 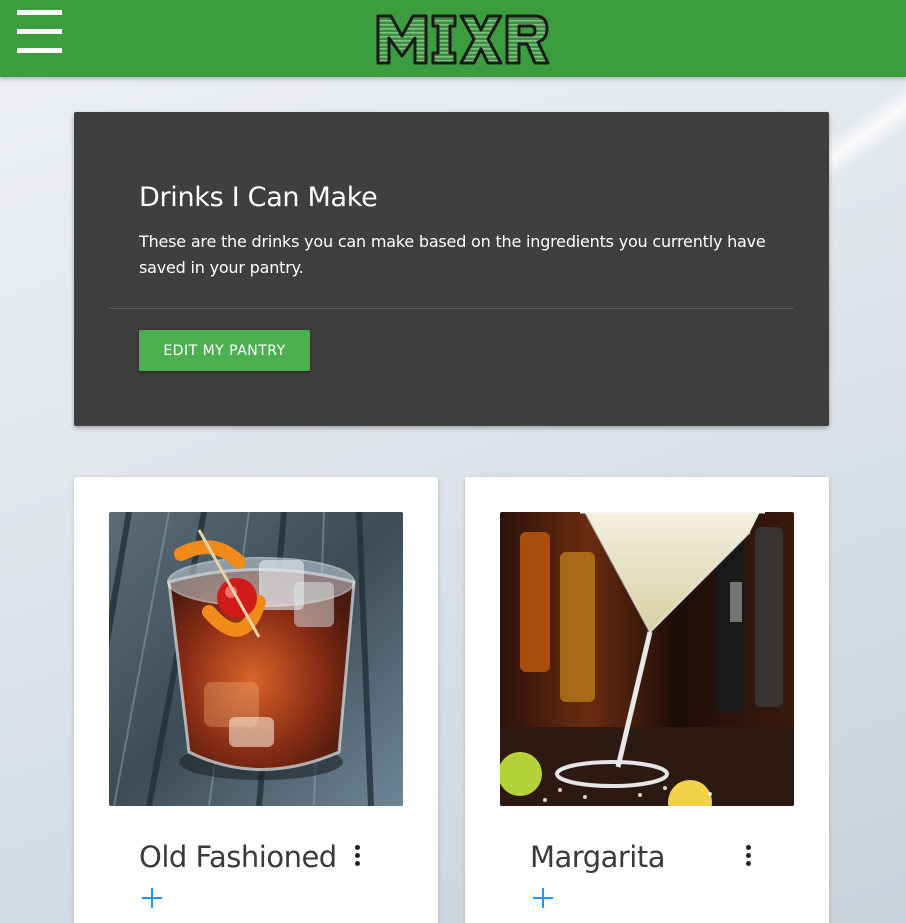 What do you see at coordinates (598, 857) in the screenshot?
I see `drink-title: Margarita` at bounding box center [598, 857].